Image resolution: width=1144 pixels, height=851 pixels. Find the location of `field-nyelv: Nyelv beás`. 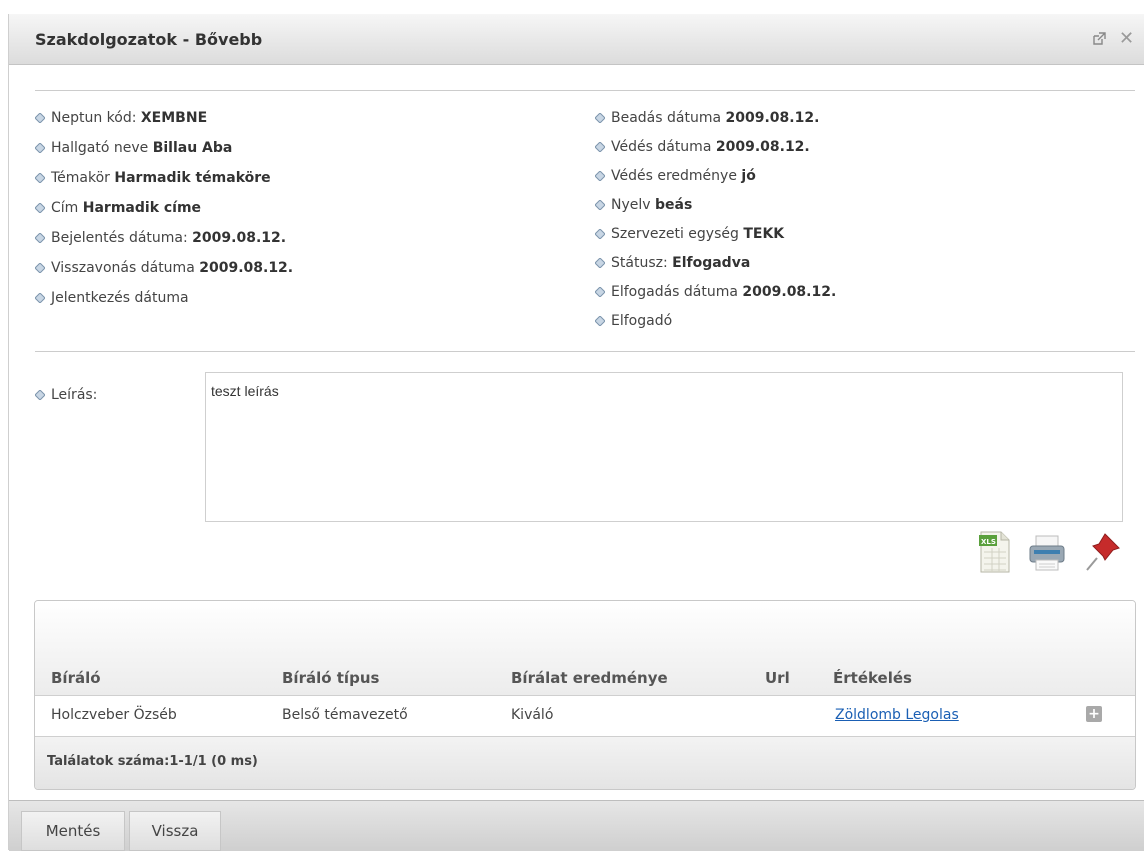

field-nyelv: Nyelv beás is located at coordinates (643, 205).